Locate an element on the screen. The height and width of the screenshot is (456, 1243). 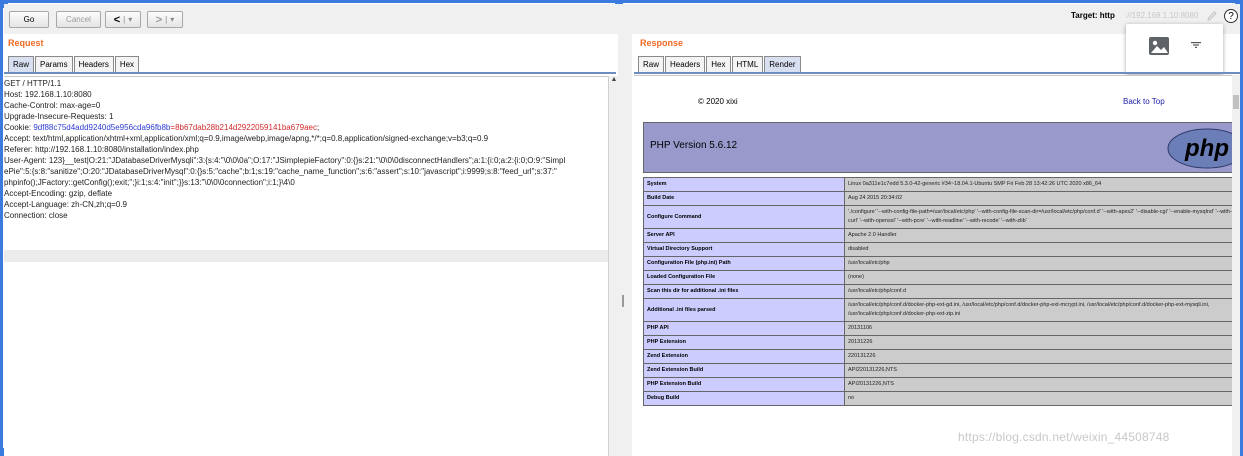
phpinfo-row: PHP Extension 20131226 is located at coordinates (940, 342).